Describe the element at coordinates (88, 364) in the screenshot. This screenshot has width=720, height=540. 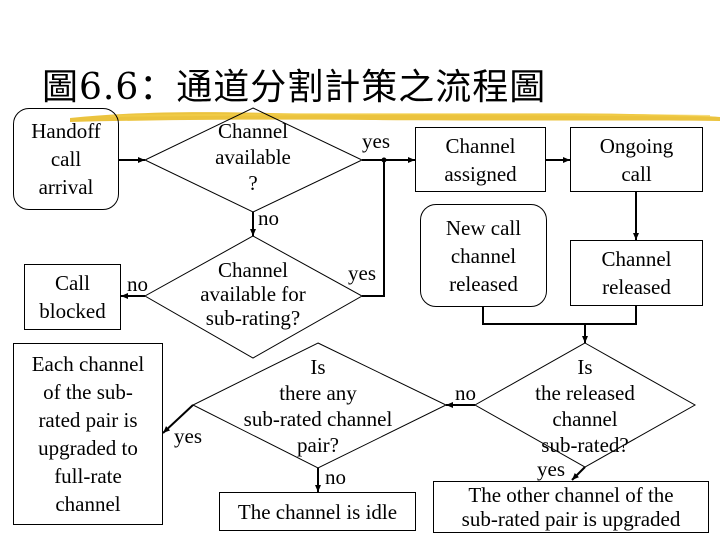
I see `node-text: Each channel` at that location.